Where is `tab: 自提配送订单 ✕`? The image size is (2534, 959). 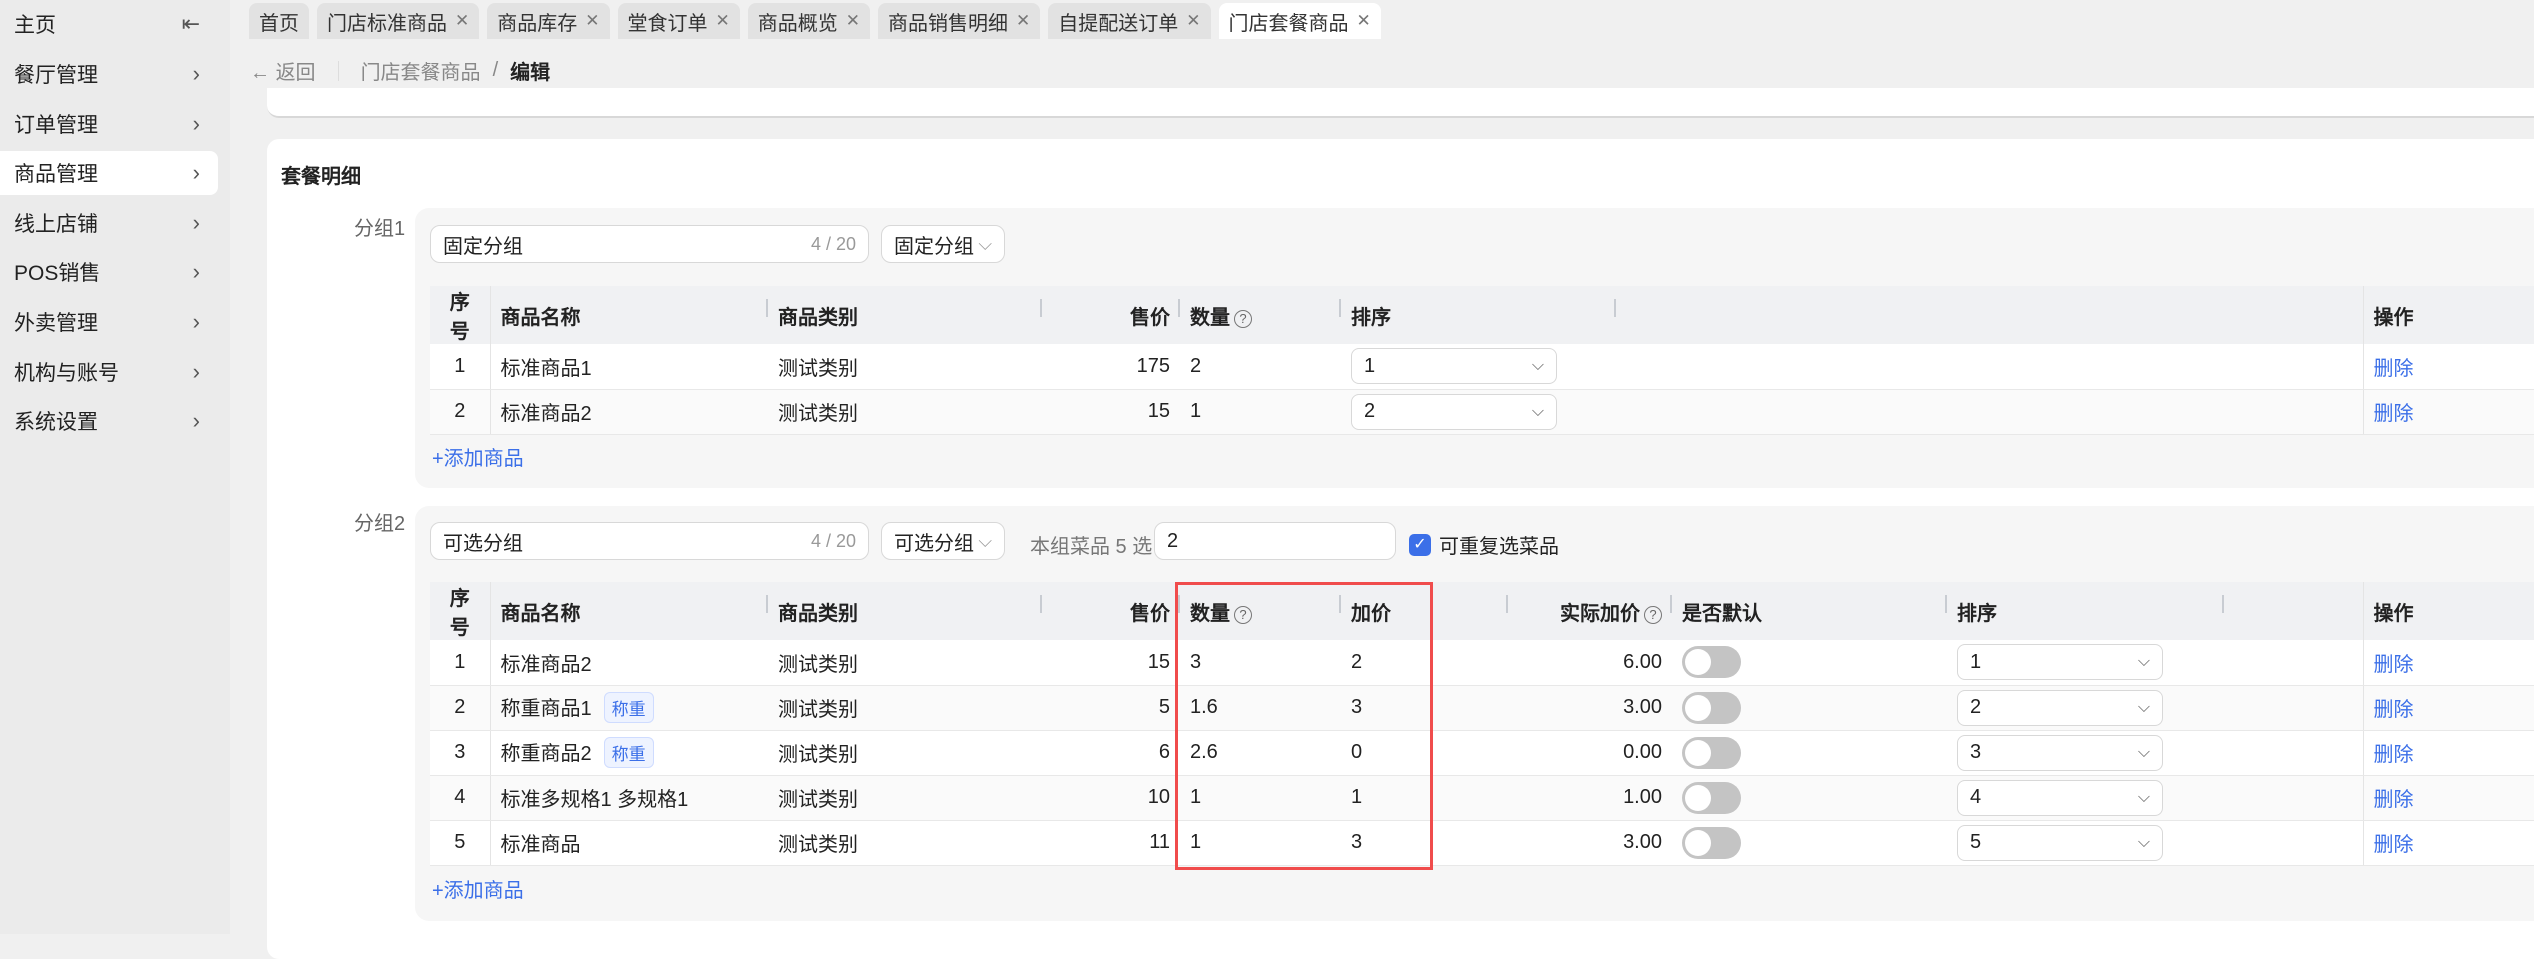
tab: 自提配送订单 ✕ is located at coordinates (1129, 21).